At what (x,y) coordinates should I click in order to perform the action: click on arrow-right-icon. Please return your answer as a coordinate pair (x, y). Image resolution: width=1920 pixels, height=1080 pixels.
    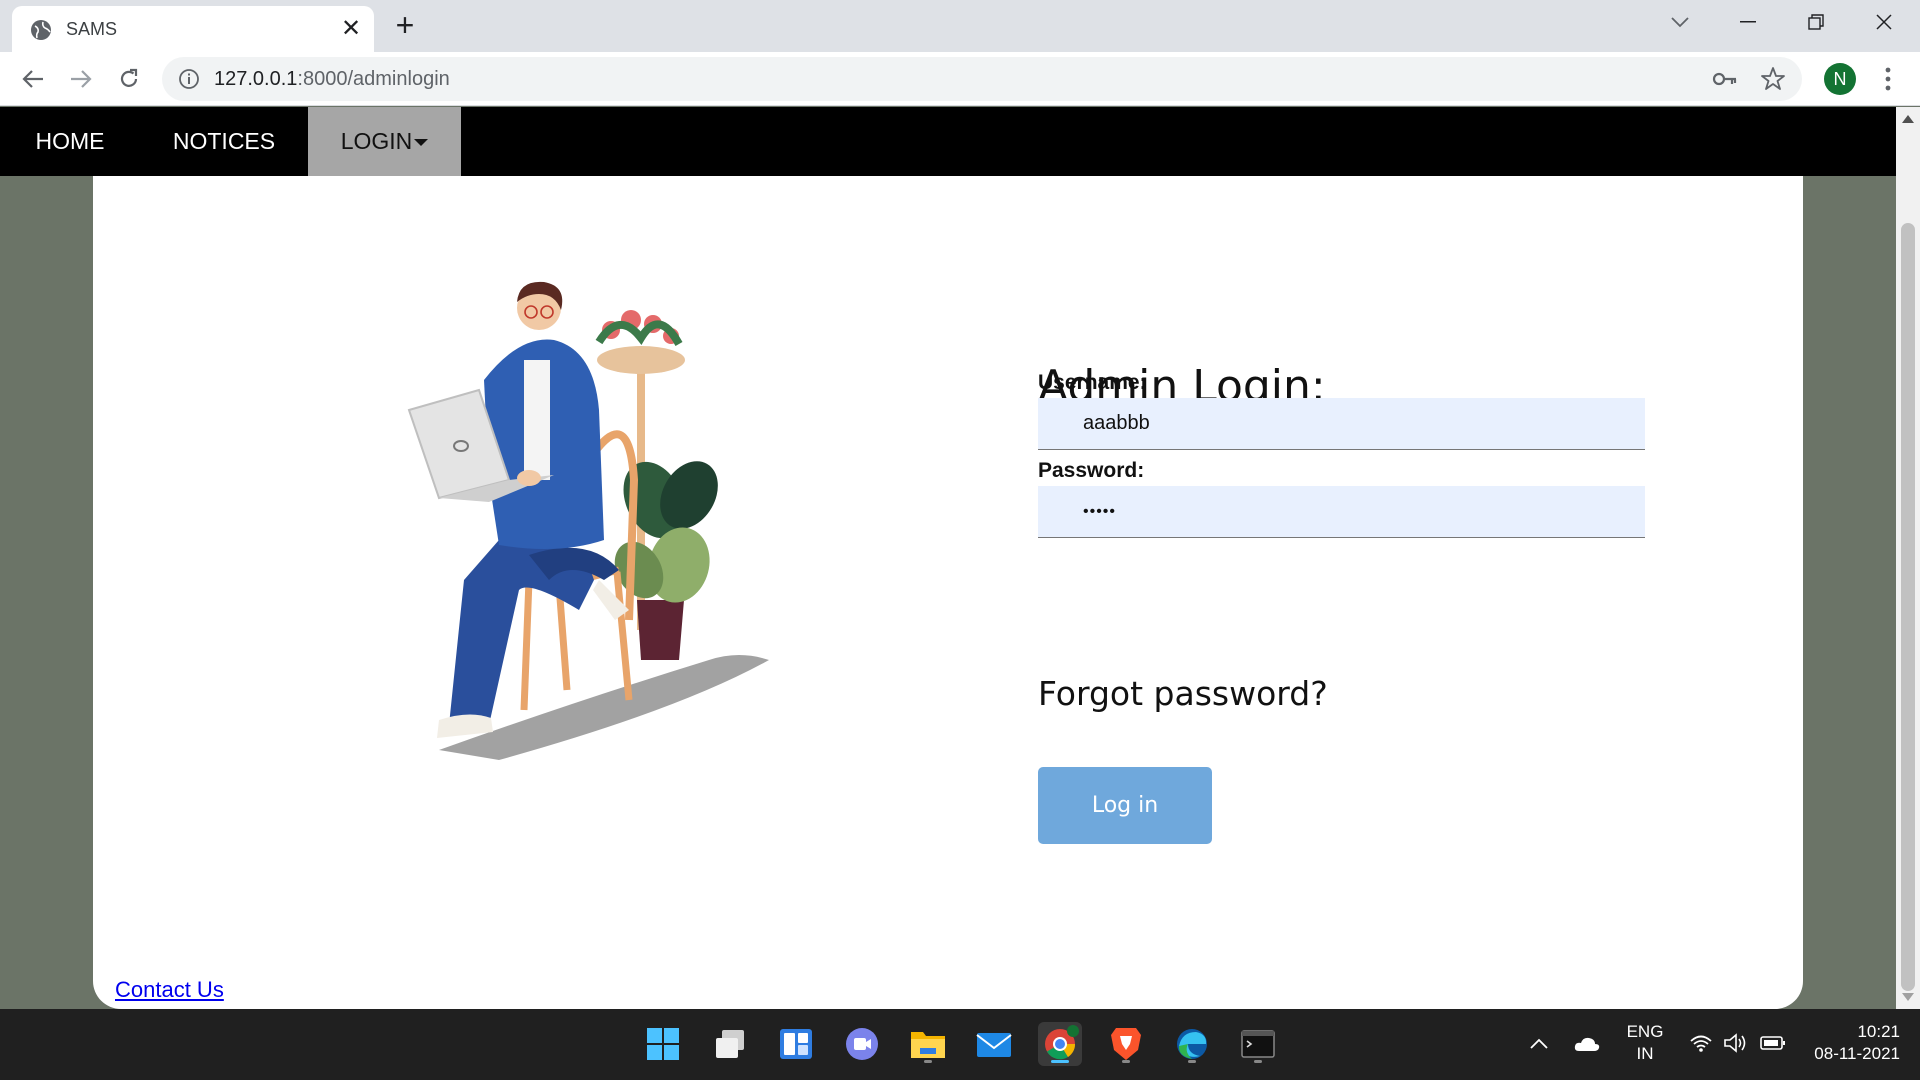
    Looking at the image, I should click on (81, 79).